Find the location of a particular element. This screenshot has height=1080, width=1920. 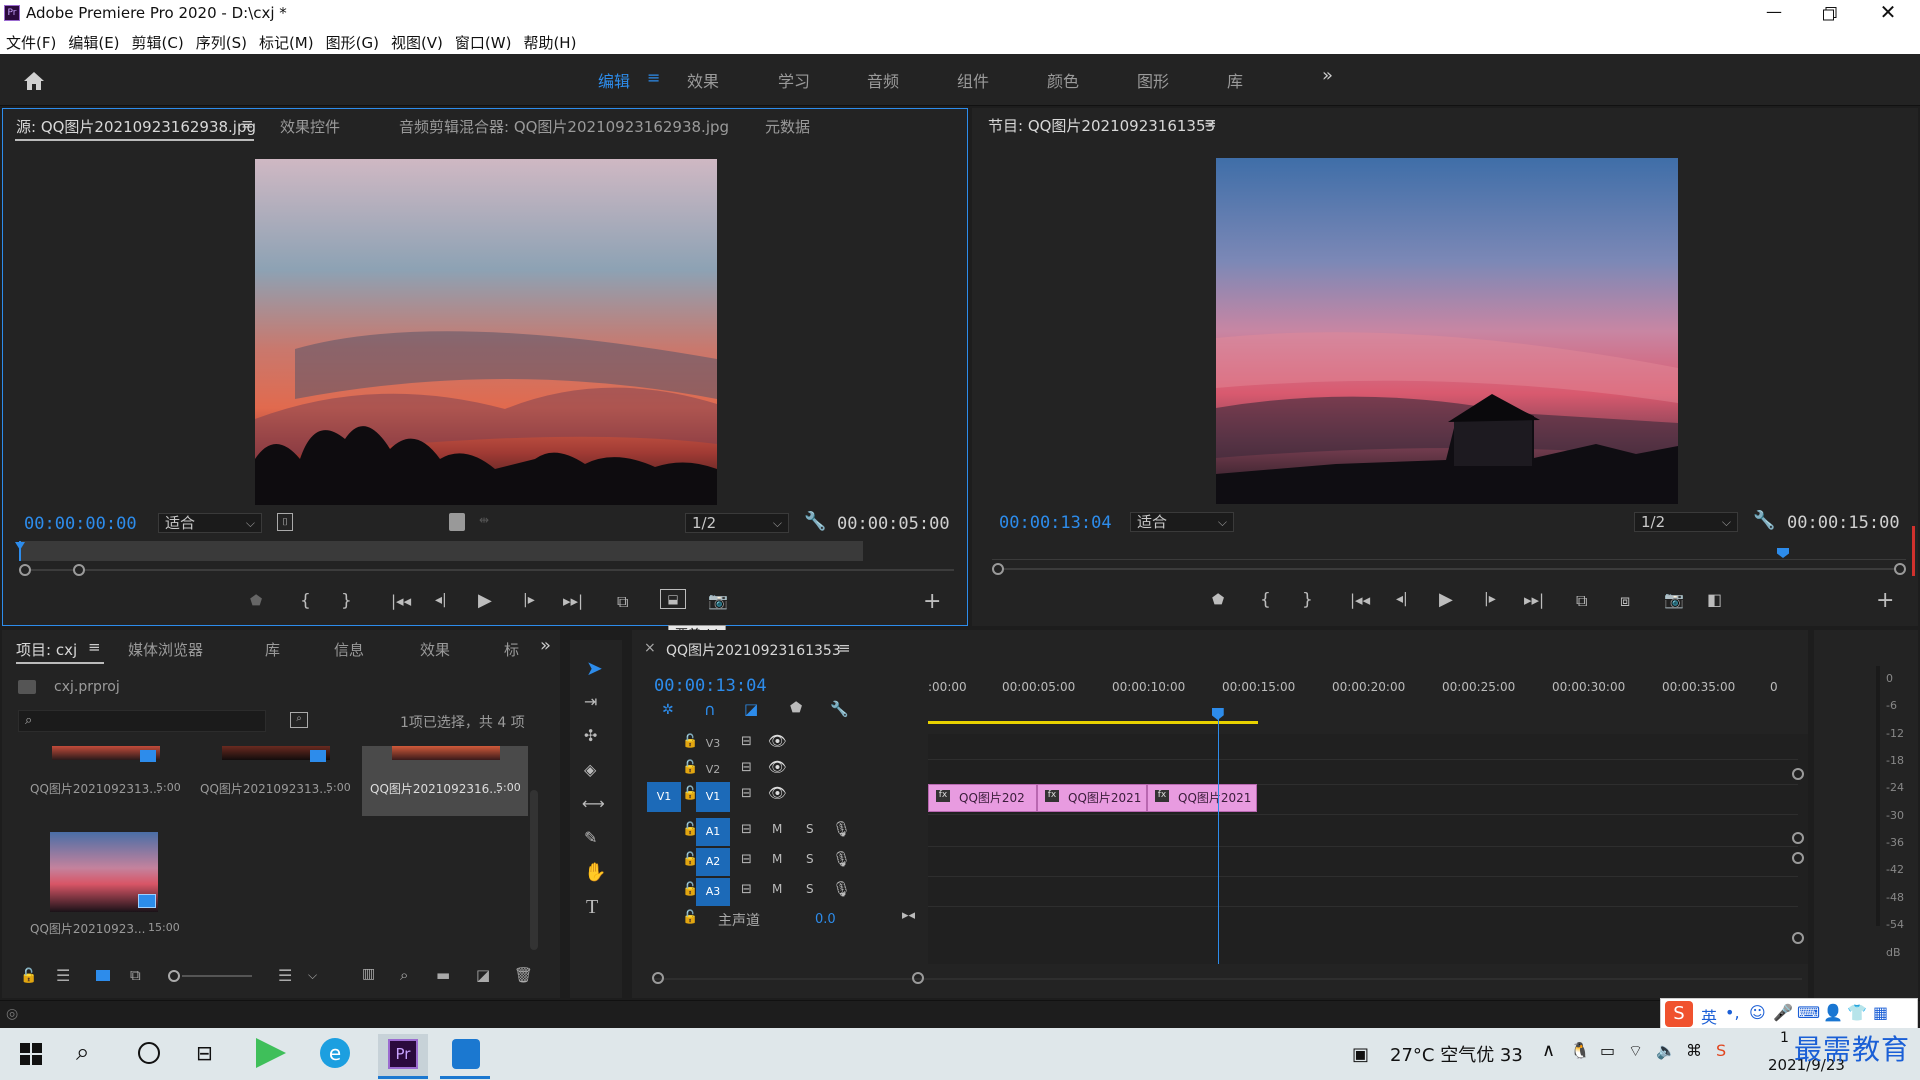

new-bin-icon: ▬ is located at coordinates (443, 975).